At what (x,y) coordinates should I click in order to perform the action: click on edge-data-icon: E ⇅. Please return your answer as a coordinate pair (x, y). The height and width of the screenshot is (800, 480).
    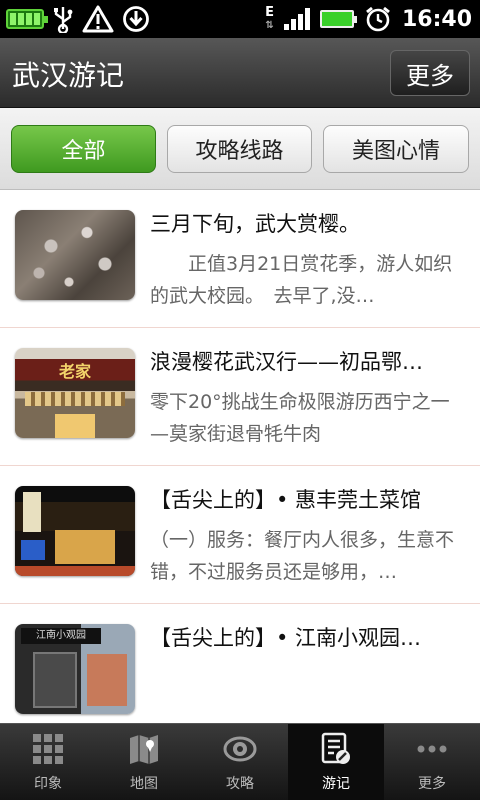
    Looking at the image, I should click on (269, 18).